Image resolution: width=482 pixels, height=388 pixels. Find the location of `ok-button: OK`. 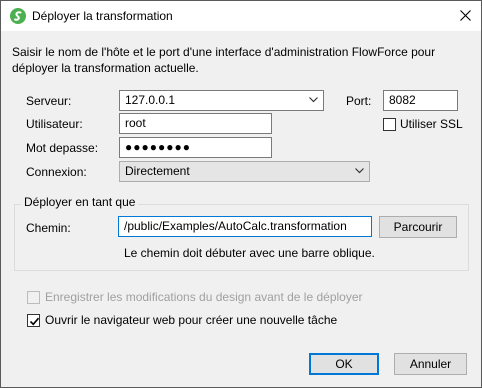

ok-button: OK is located at coordinates (344, 364).